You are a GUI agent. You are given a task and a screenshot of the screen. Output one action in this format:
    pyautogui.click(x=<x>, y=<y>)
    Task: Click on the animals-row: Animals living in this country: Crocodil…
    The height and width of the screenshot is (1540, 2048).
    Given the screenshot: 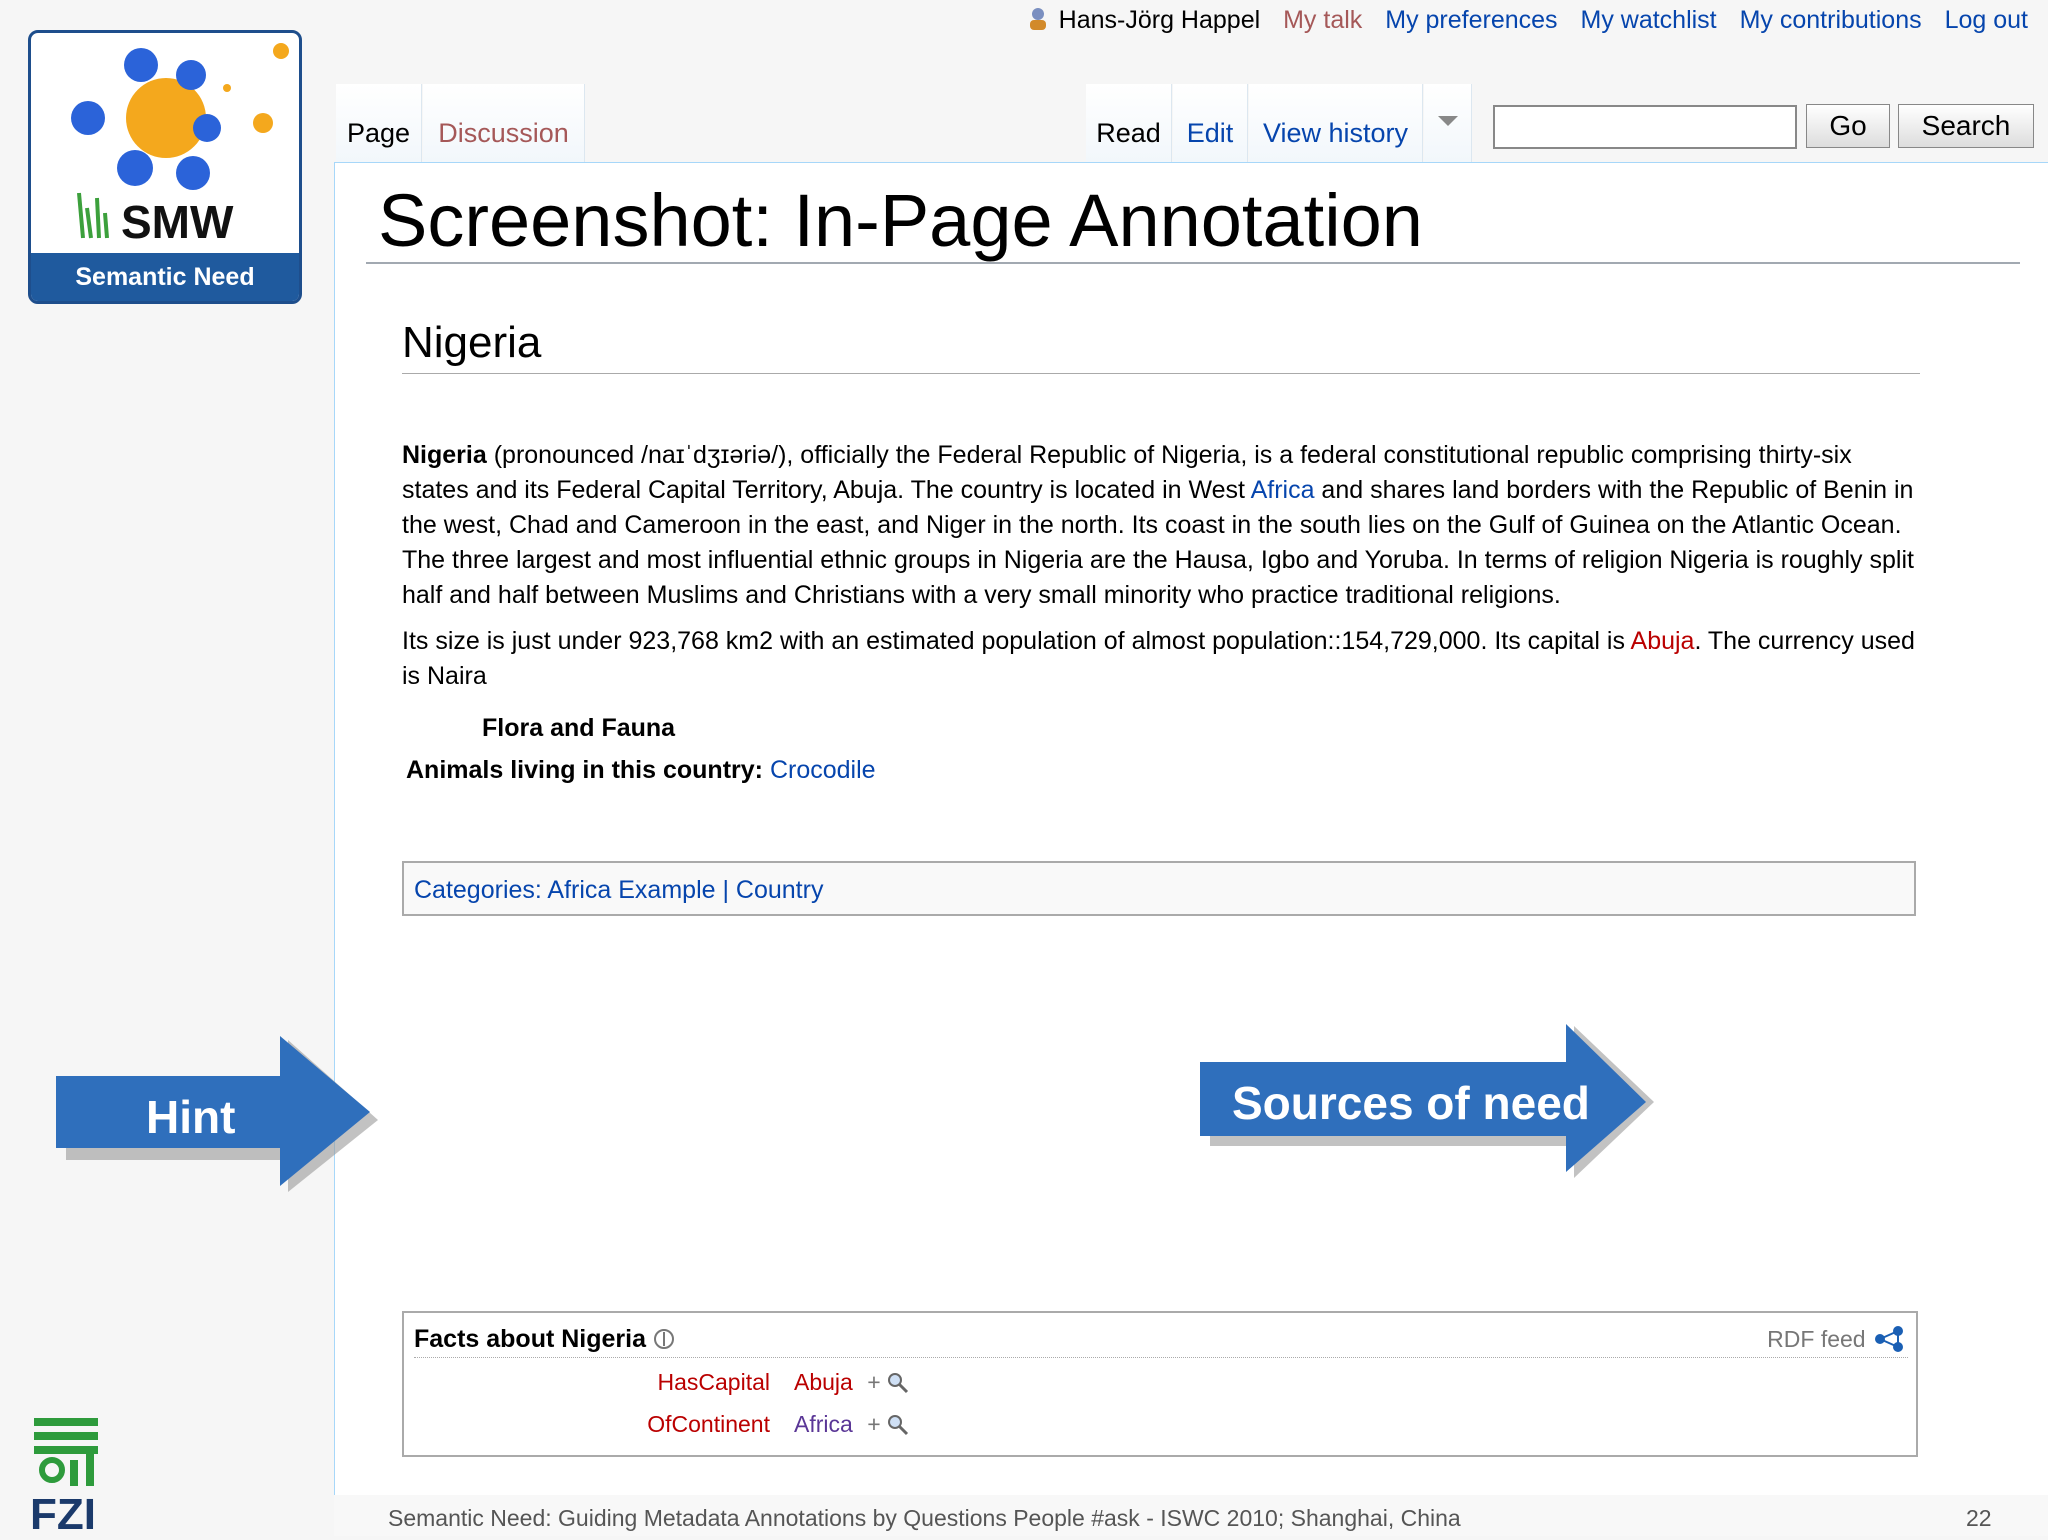 What is the action you would take?
    pyautogui.click(x=641, y=770)
    